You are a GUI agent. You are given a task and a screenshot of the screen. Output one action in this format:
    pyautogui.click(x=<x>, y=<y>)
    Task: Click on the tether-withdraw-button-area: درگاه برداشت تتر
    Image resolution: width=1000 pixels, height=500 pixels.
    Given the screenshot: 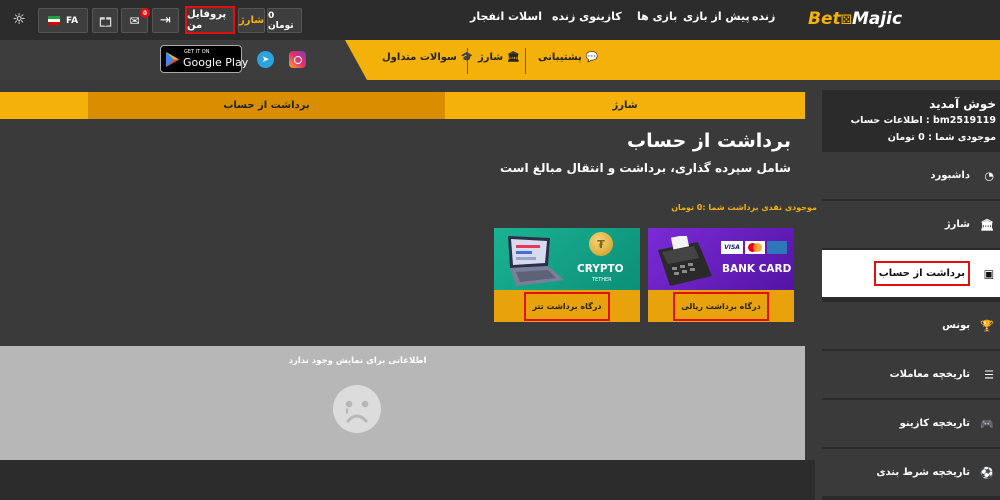 What is the action you would take?
    pyautogui.click(x=567, y=306)
    